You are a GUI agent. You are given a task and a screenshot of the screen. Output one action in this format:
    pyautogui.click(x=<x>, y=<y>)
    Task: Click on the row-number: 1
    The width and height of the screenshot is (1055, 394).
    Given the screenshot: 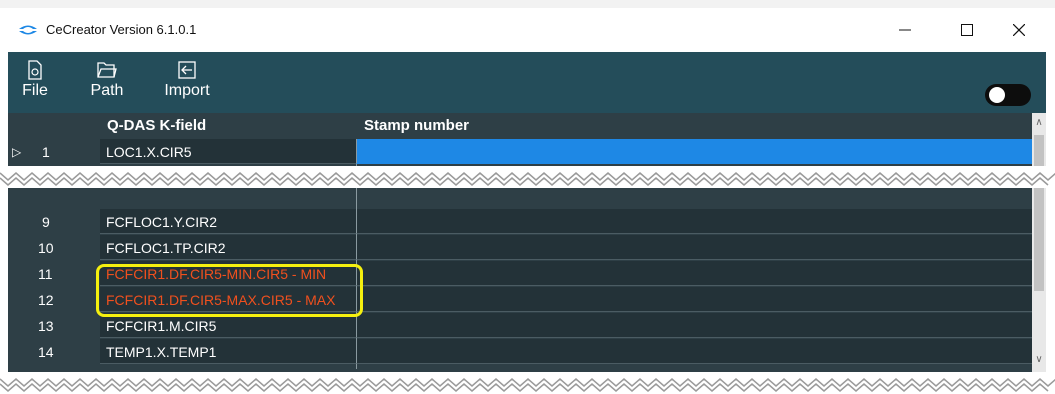 What is the action you would take?
    pyautogui.click(x=46, y=152)
    